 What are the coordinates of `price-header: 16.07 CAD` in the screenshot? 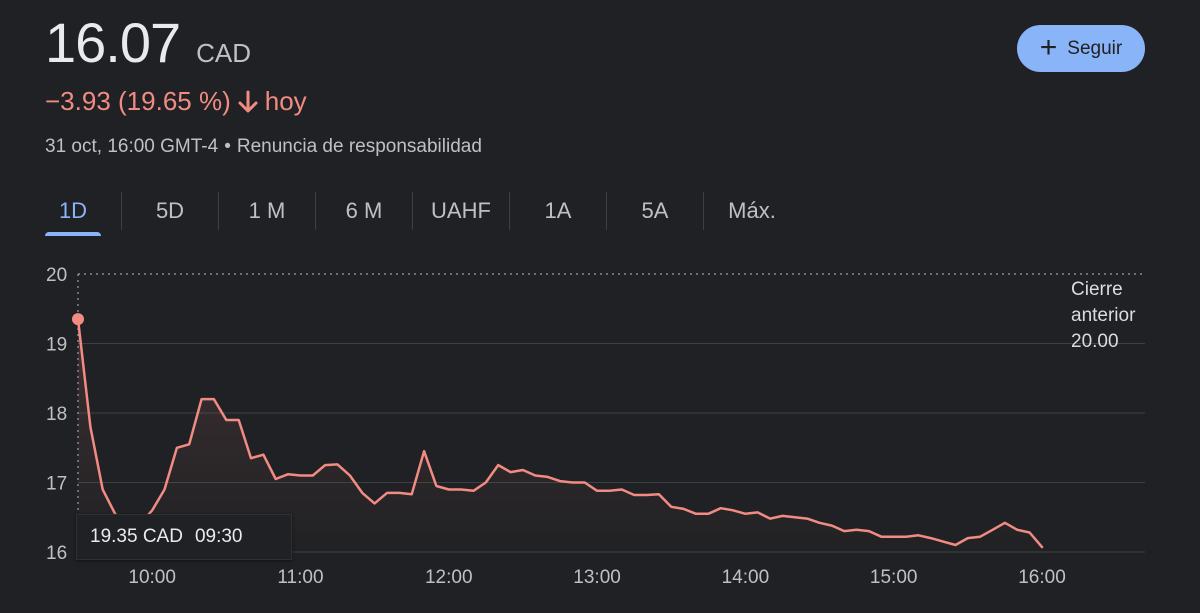 It's located at (148, 42).